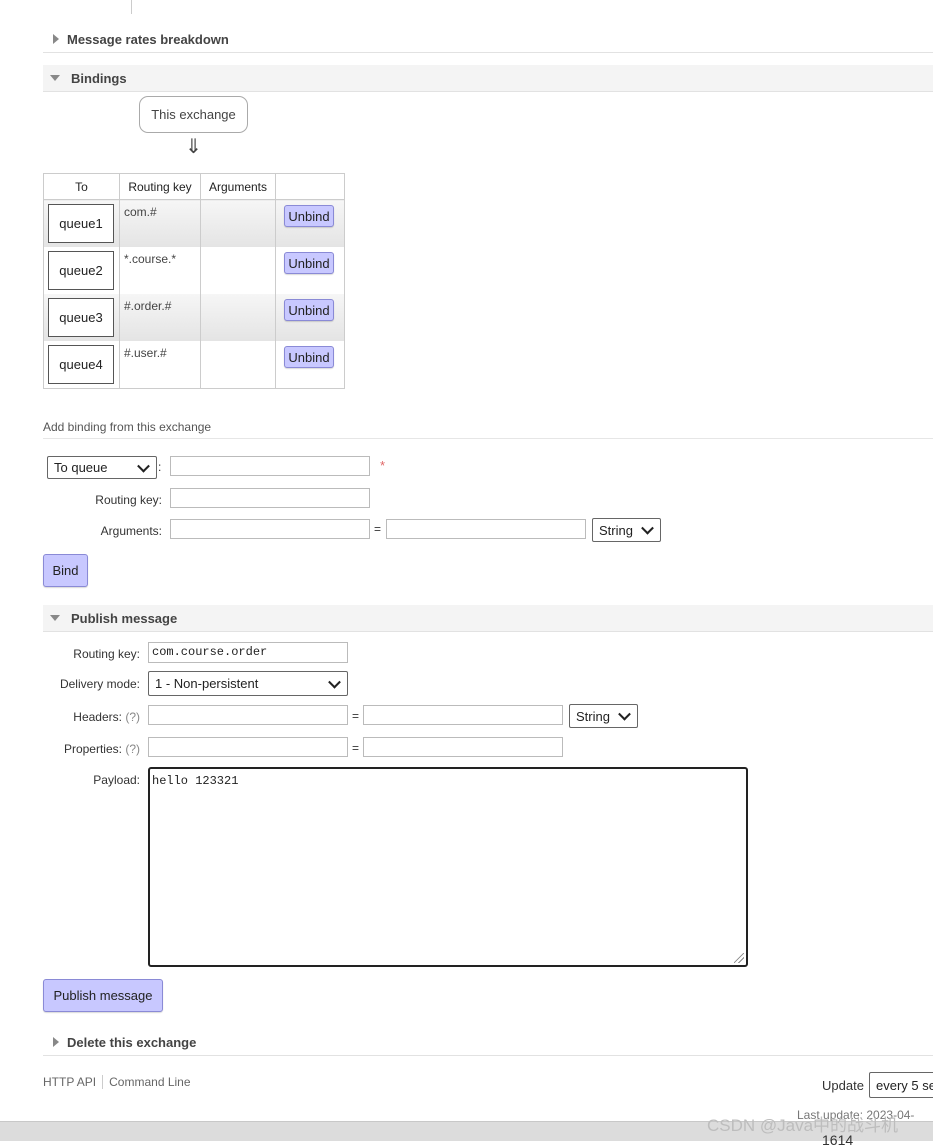  I want to click on col-arguments: Arguments, so click(238, 186).